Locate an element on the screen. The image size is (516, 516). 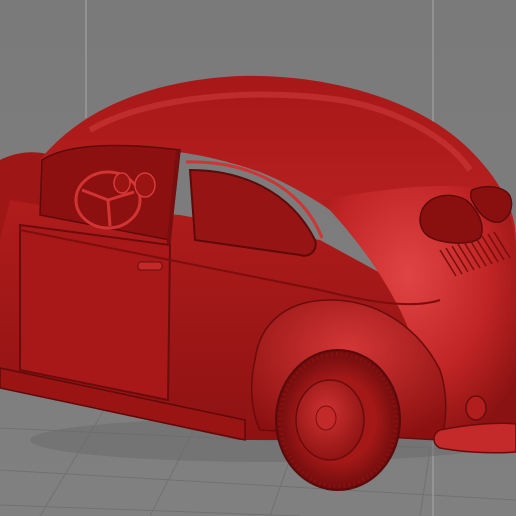
dash-gauge is located at coordinates (122, 183).